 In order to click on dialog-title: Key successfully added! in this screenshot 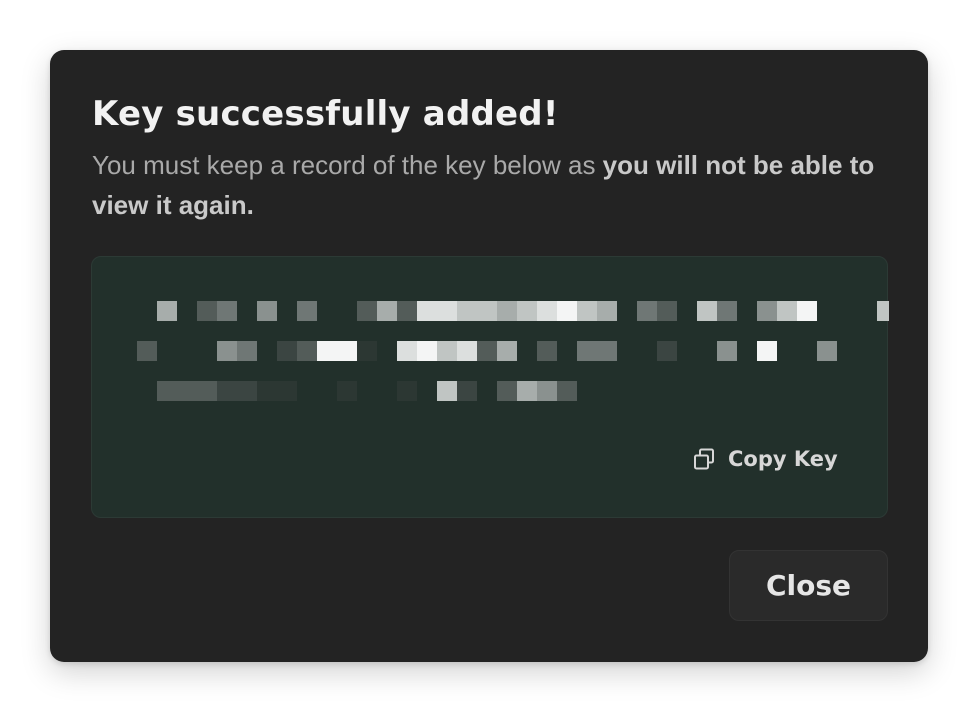, I will do `click(325, 114)`.